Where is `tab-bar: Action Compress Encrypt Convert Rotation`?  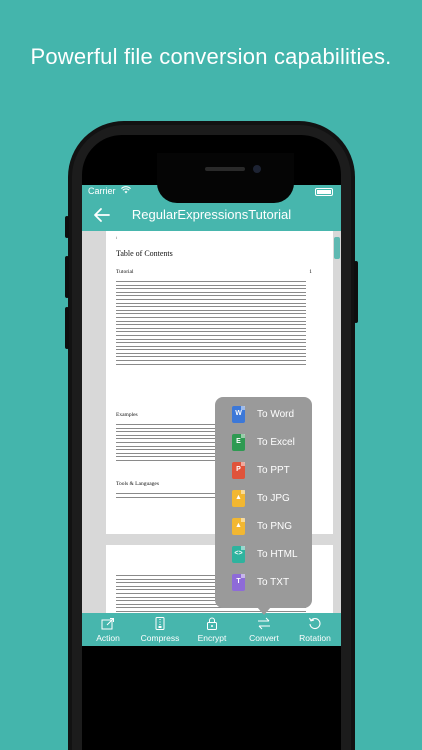
tab-bar: Action Compress Encrypt Convert Rotation is located at coordinates (211, 629).